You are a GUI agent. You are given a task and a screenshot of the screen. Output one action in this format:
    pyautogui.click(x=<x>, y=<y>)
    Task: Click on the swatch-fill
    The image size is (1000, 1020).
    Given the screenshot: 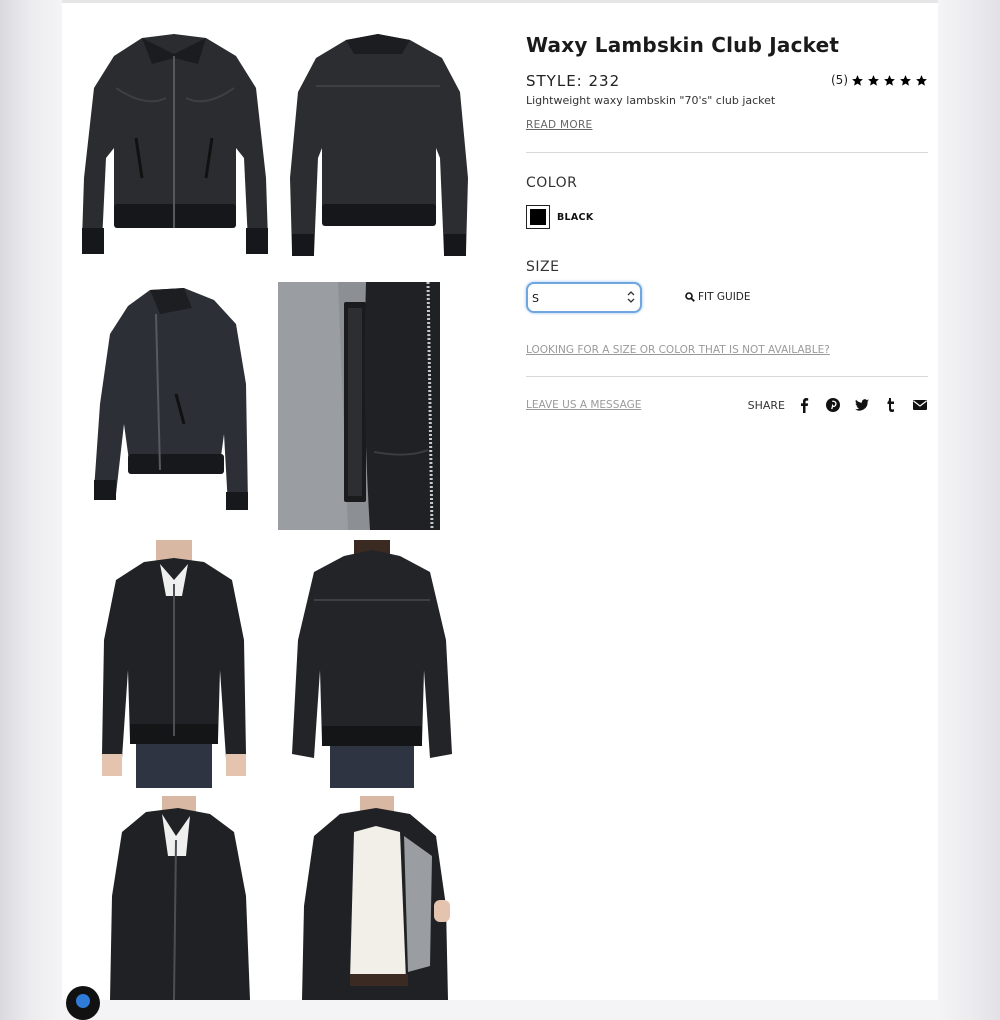 What is the action you would take?
    pyautogui.click(x=538, y=217)
    